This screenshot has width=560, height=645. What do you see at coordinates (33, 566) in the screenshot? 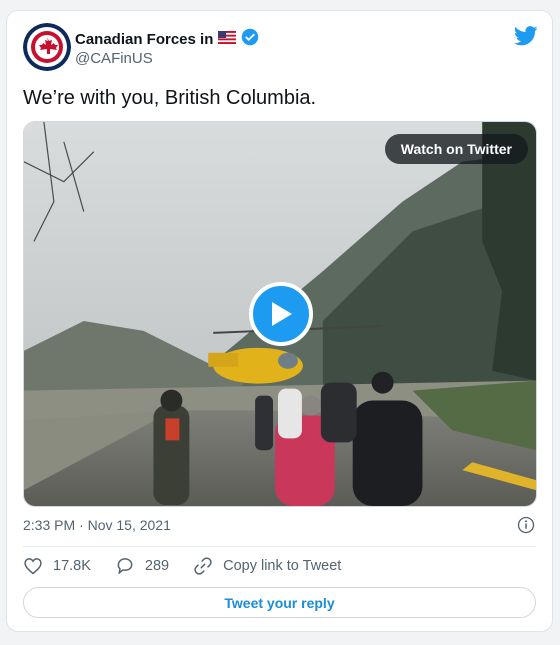
I see `heart-icon` at bounding box center [33, 566].